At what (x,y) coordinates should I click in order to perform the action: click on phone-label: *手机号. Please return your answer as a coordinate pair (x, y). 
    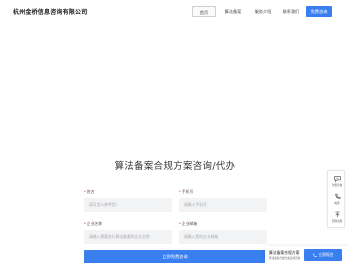
    Looking at the image, I should click on (186, 192).